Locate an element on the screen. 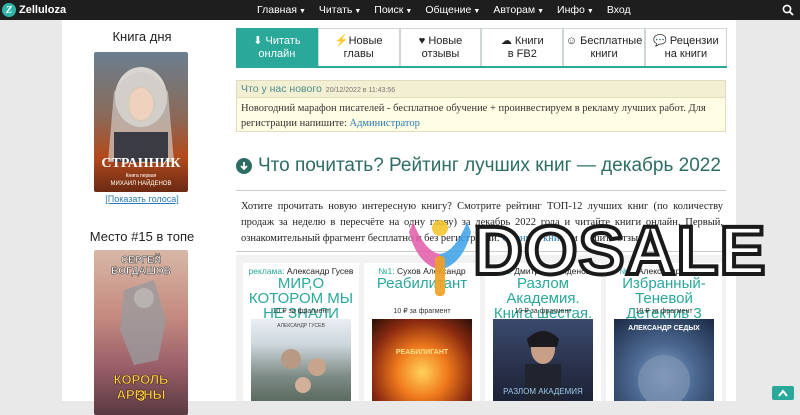 Image resolution: width=800 pixels, height=415 pixels. rank-label: №2: is located at coordinates (503, 271).